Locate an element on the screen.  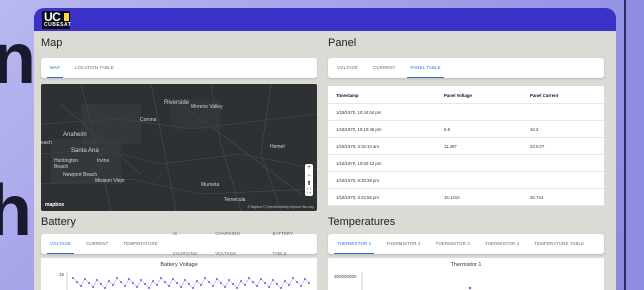
map-label-murrieta: Murrieta is located at coordinates (210, 185).